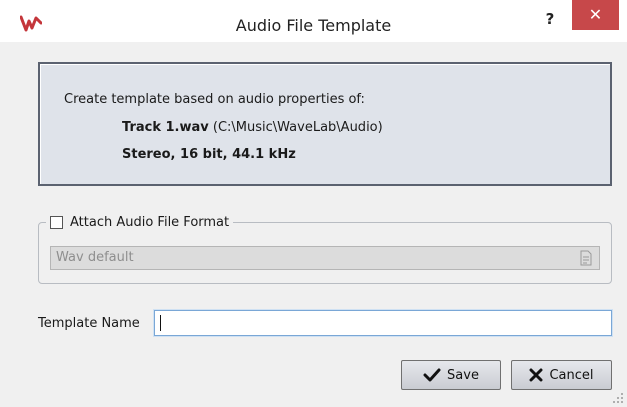  I want to click on audio-format-field: Wav default, so click(325, 258).